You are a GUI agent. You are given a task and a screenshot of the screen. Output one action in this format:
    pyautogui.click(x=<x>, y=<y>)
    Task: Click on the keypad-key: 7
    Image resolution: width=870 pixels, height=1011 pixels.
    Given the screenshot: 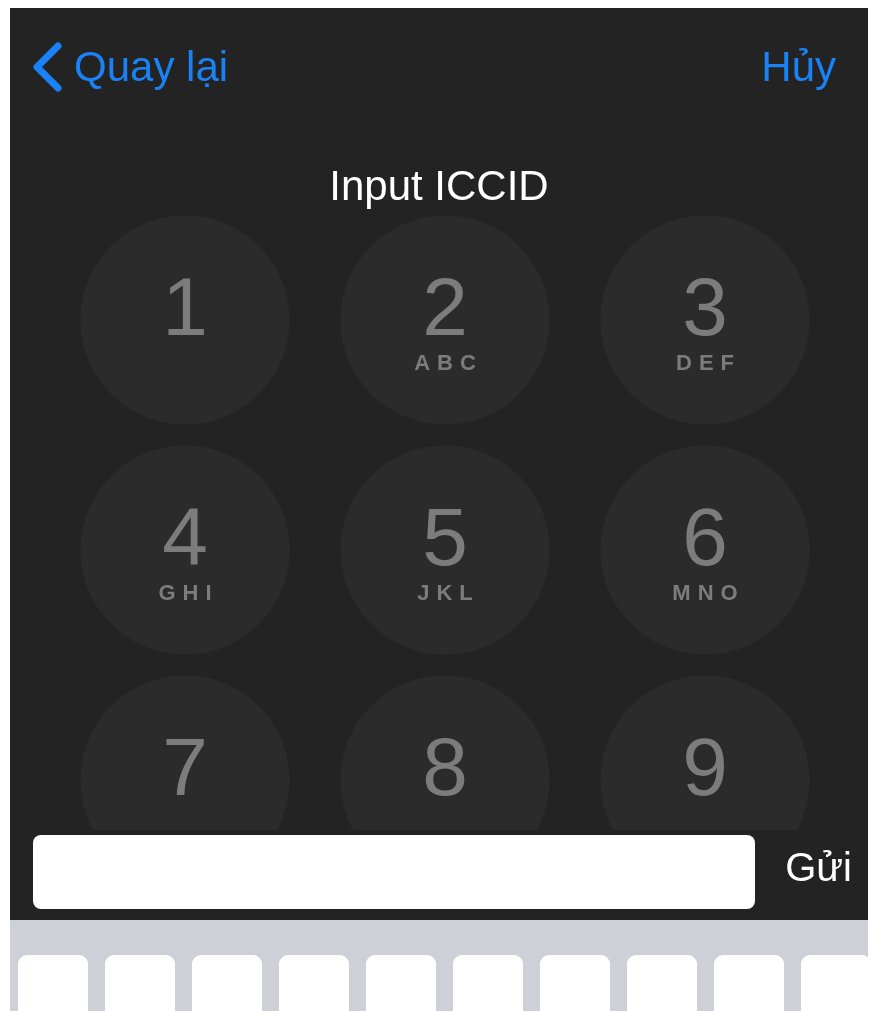 What is the action you would take?
    pyautogui.click(x=185, y=752)
    